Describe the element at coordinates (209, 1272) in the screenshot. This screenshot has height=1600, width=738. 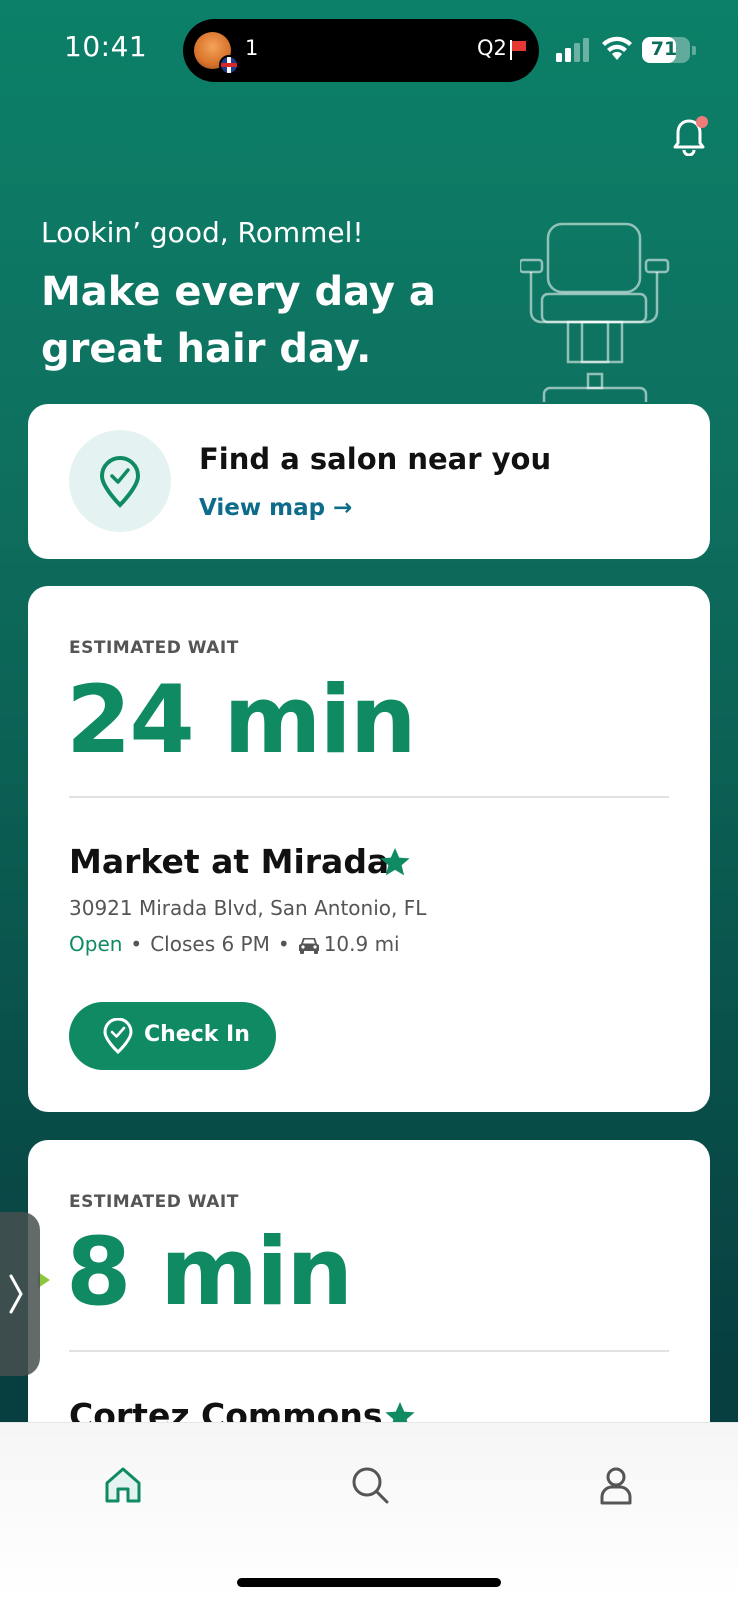
I see `estimated-wait-value: 8 min` at that location.